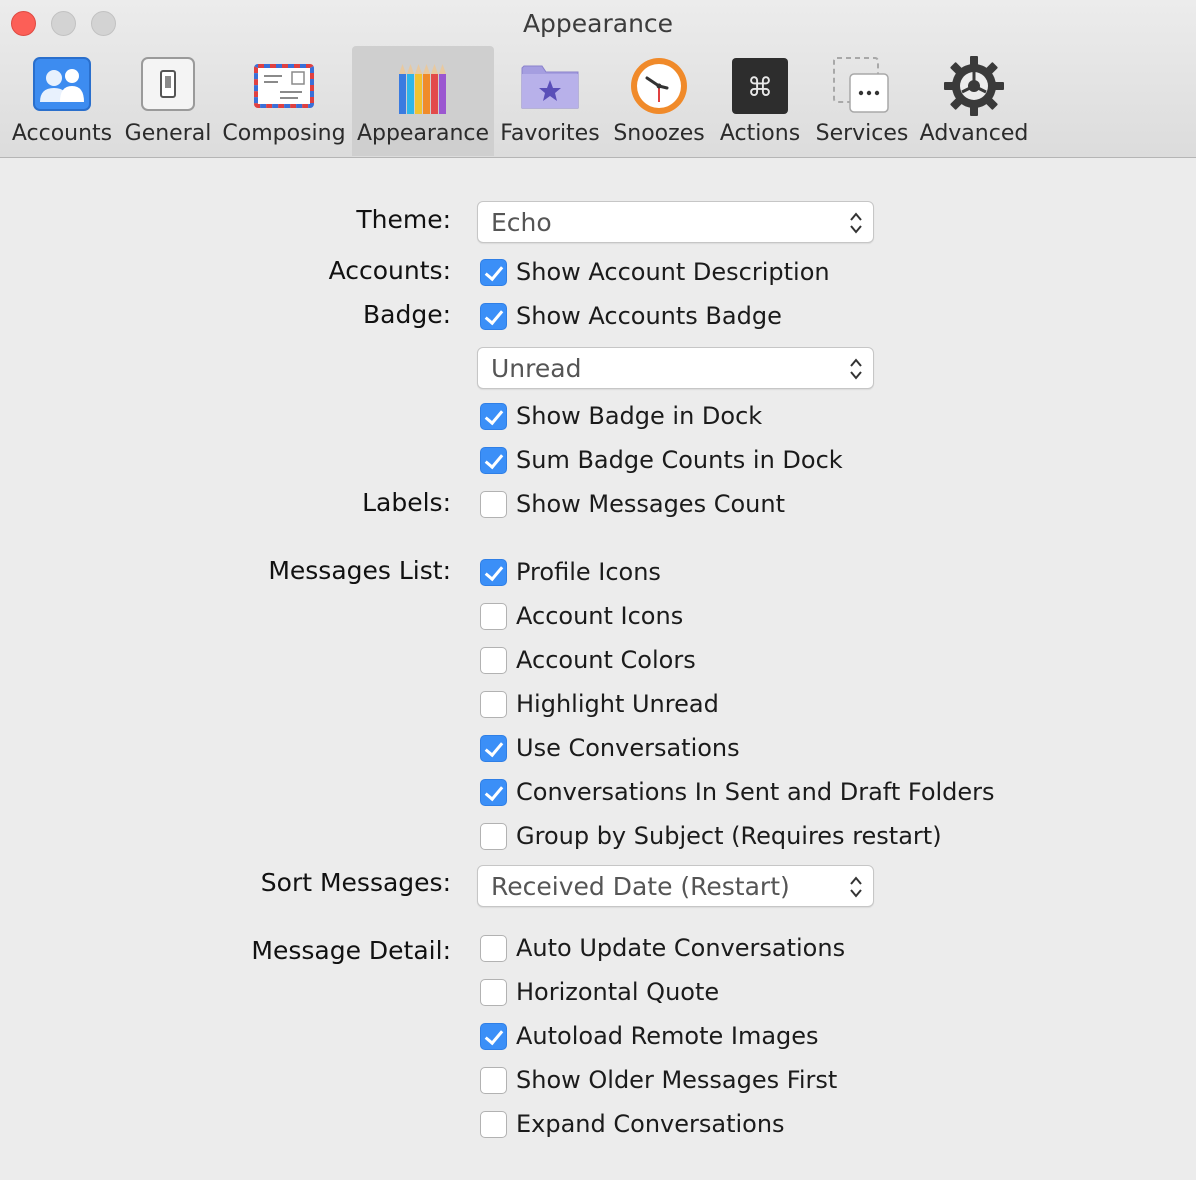 The width and height of the screenshot is (1196, 1180). What do you see at coordinates (284, 86) in the screenshot?
I see `composing-icon` at bounding box center [284, 86].